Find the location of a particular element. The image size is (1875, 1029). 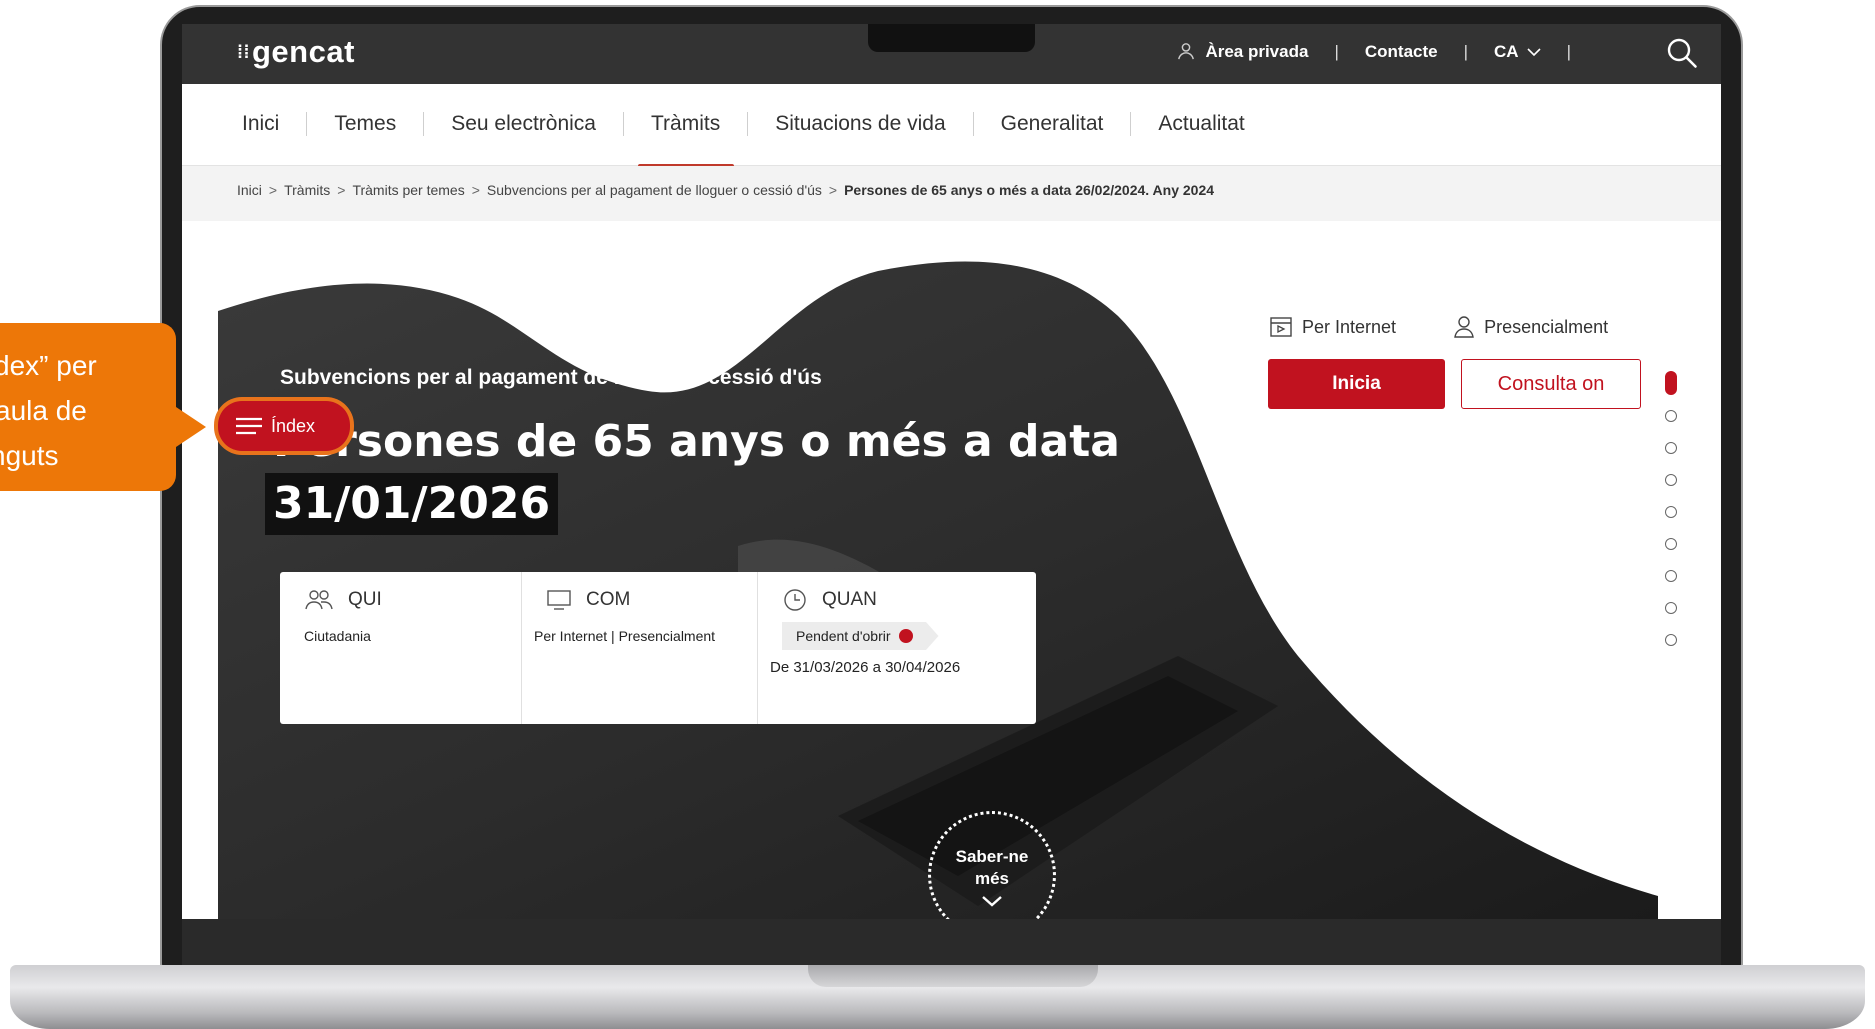

learn-more-line-2: més is located at coordinates (992, 878).